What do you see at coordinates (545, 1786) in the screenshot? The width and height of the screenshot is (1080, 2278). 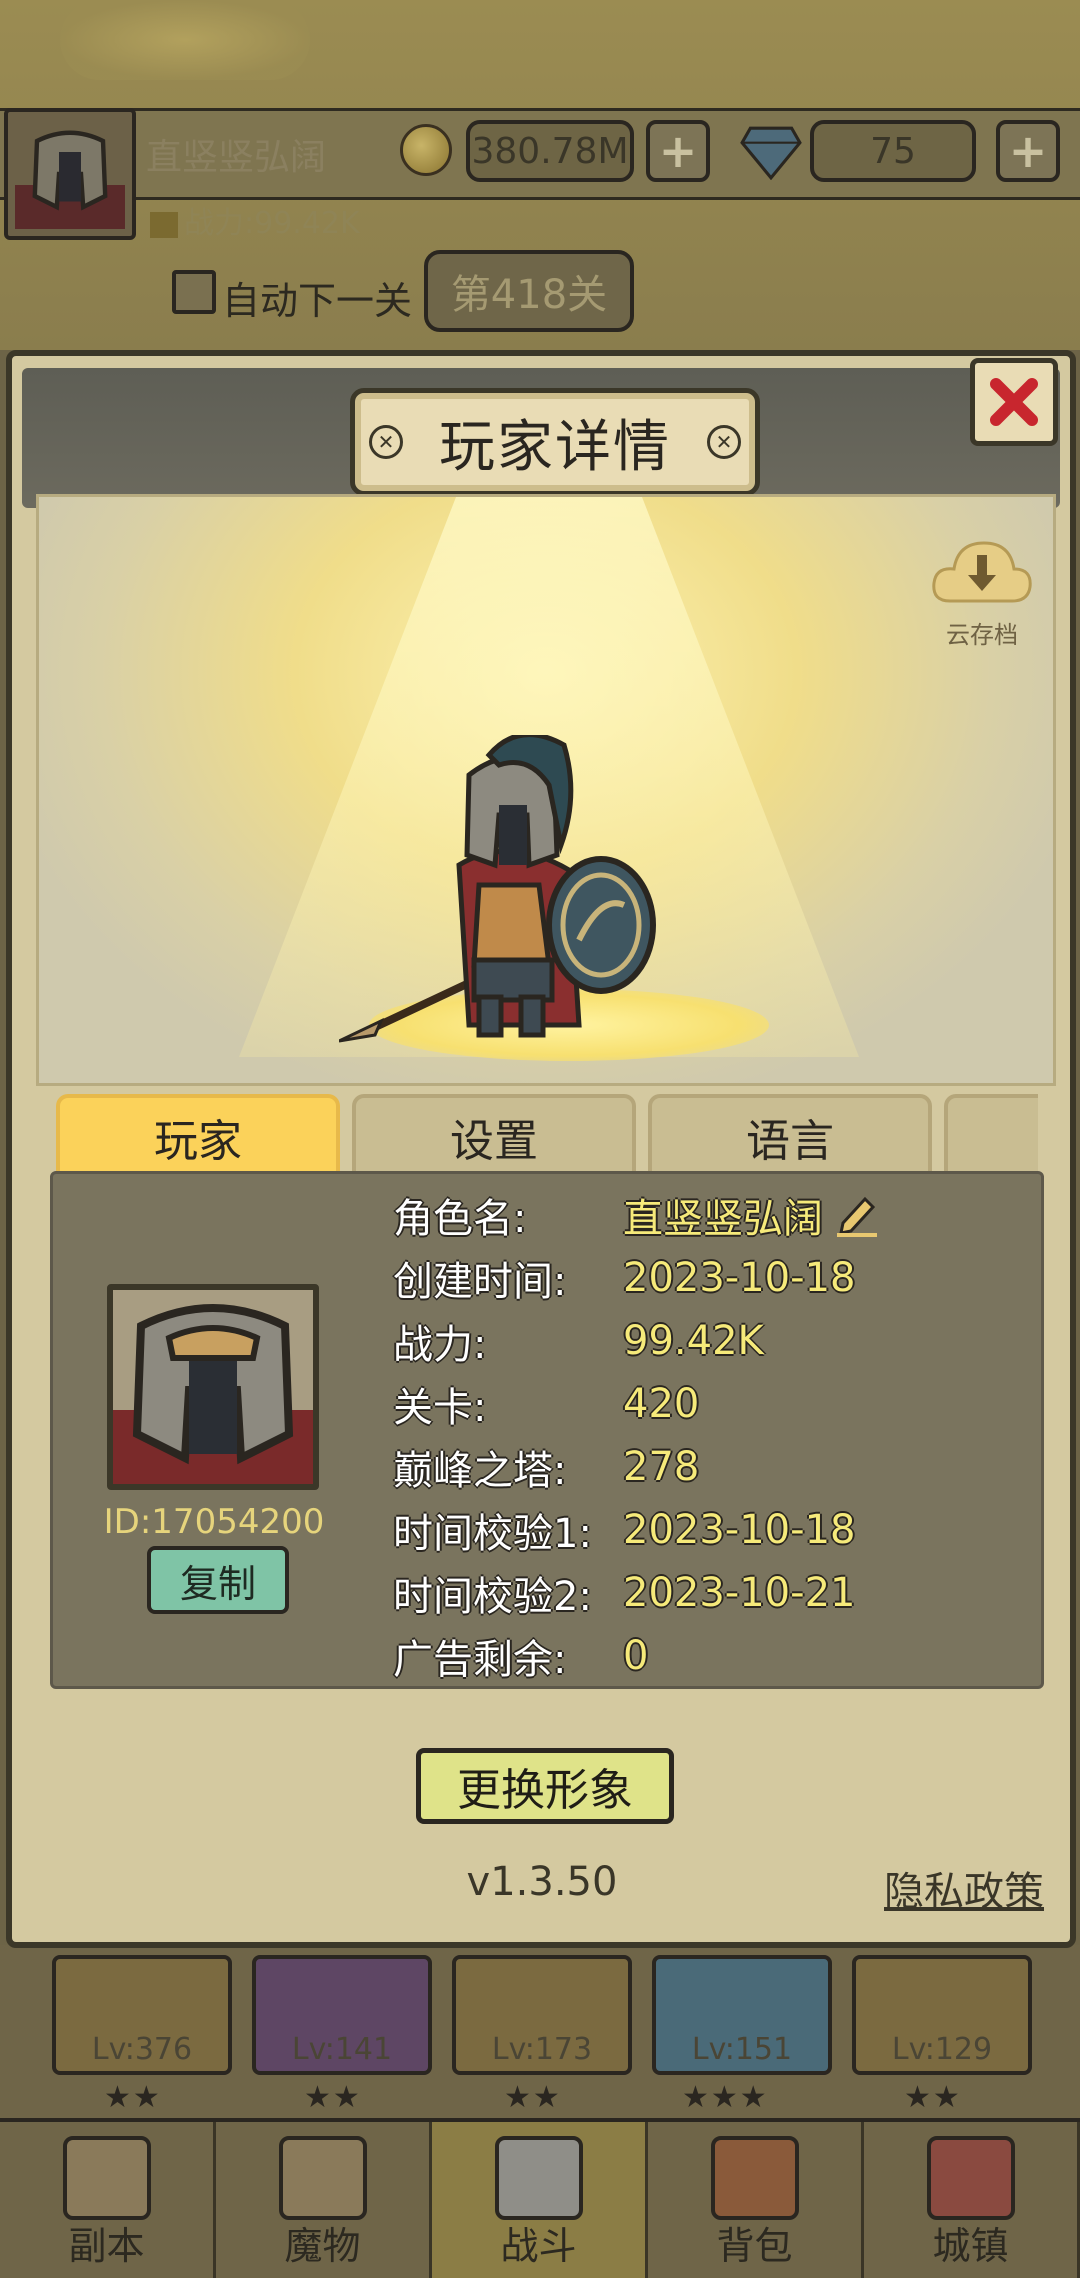 I see `change-avatar-button: 更换形象` at bounding box center [545, 1786].